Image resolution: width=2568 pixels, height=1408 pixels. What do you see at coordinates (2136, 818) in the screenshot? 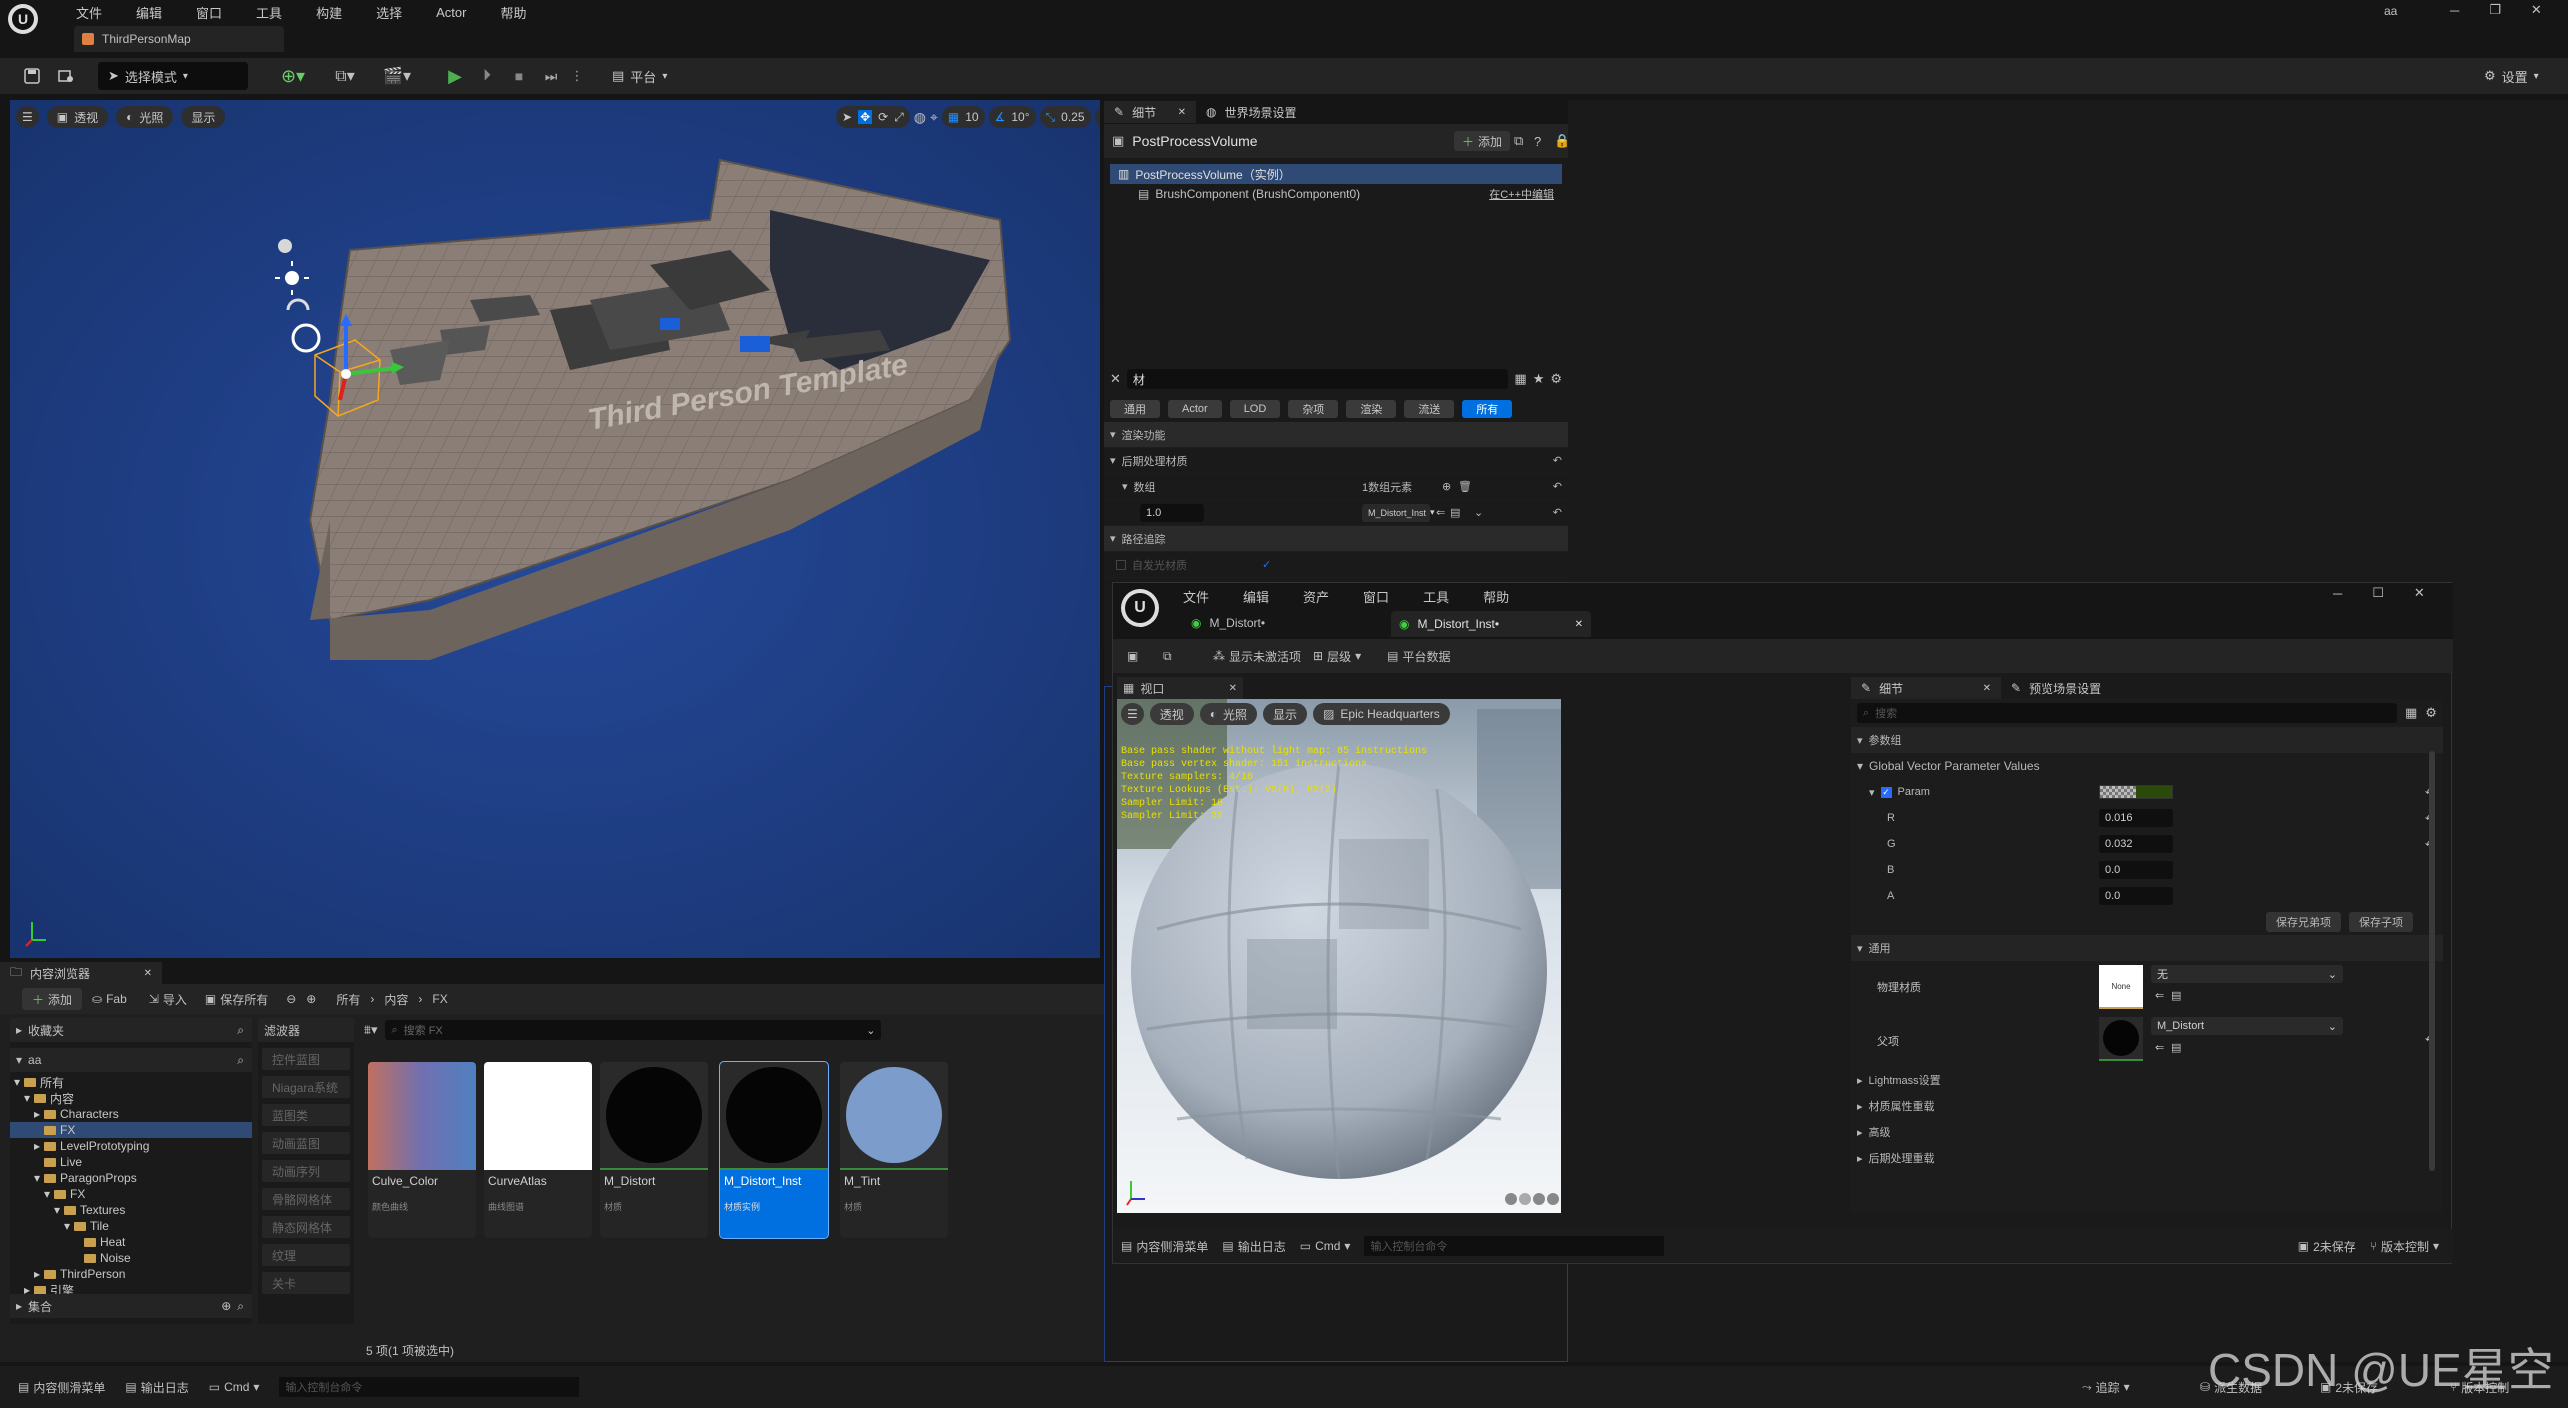
I see `channel-input: 0.016` at bounding box center [2136, 818].